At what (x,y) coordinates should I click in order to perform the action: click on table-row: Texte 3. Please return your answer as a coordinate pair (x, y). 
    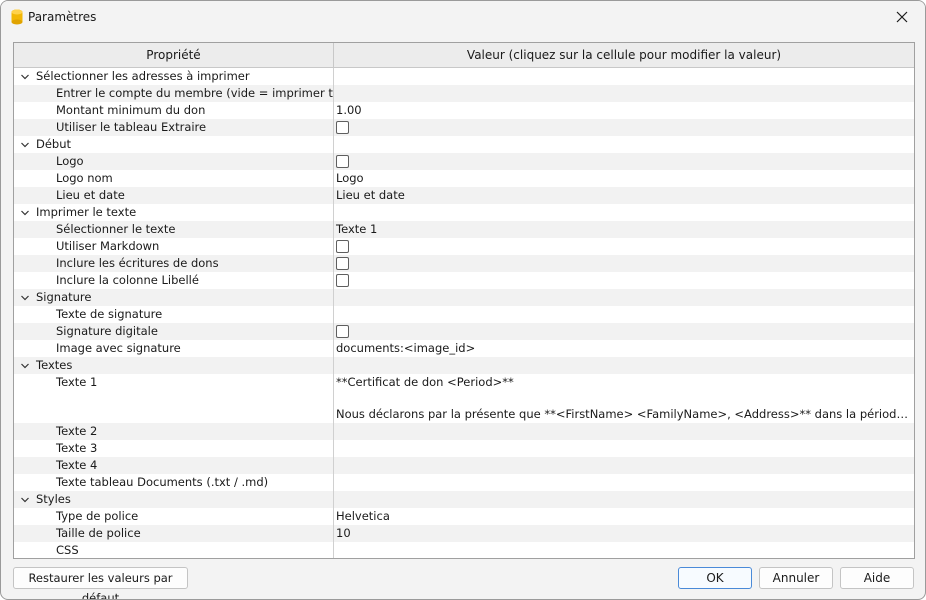
    Looking at the image, I should click on (464, 448).